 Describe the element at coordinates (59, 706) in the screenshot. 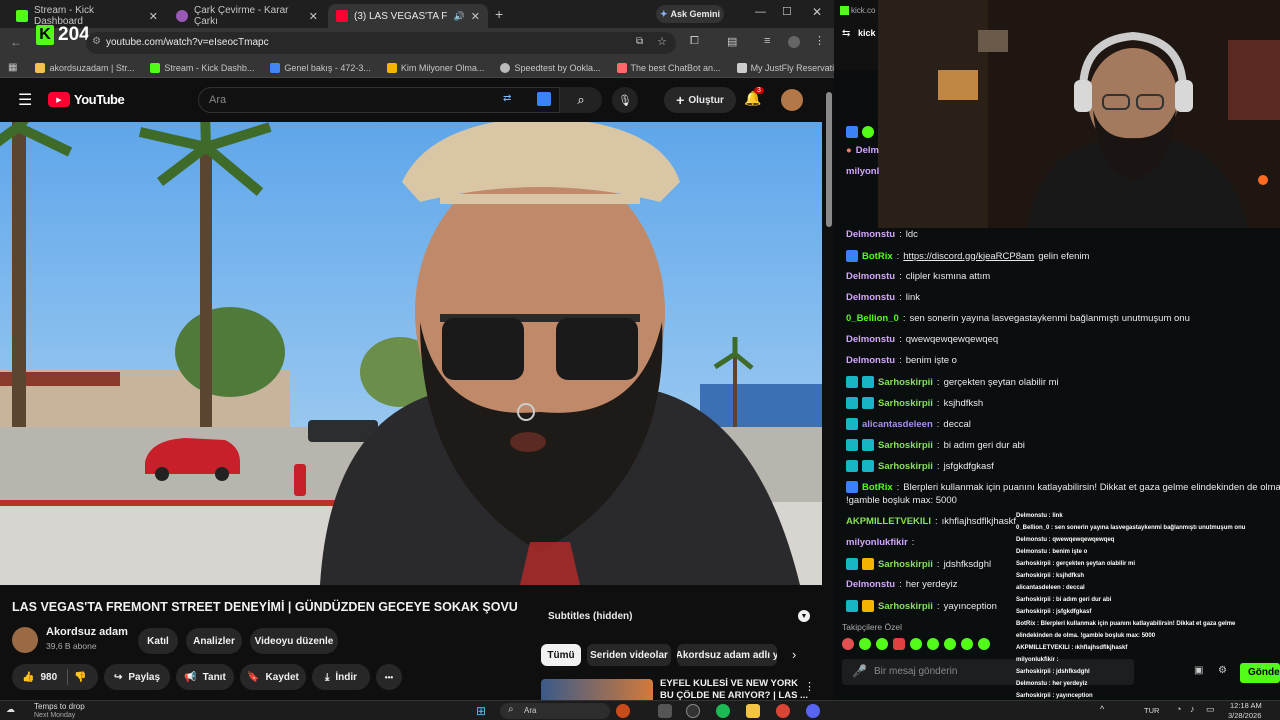

I see `weather-text: Temps to drop` at that location.